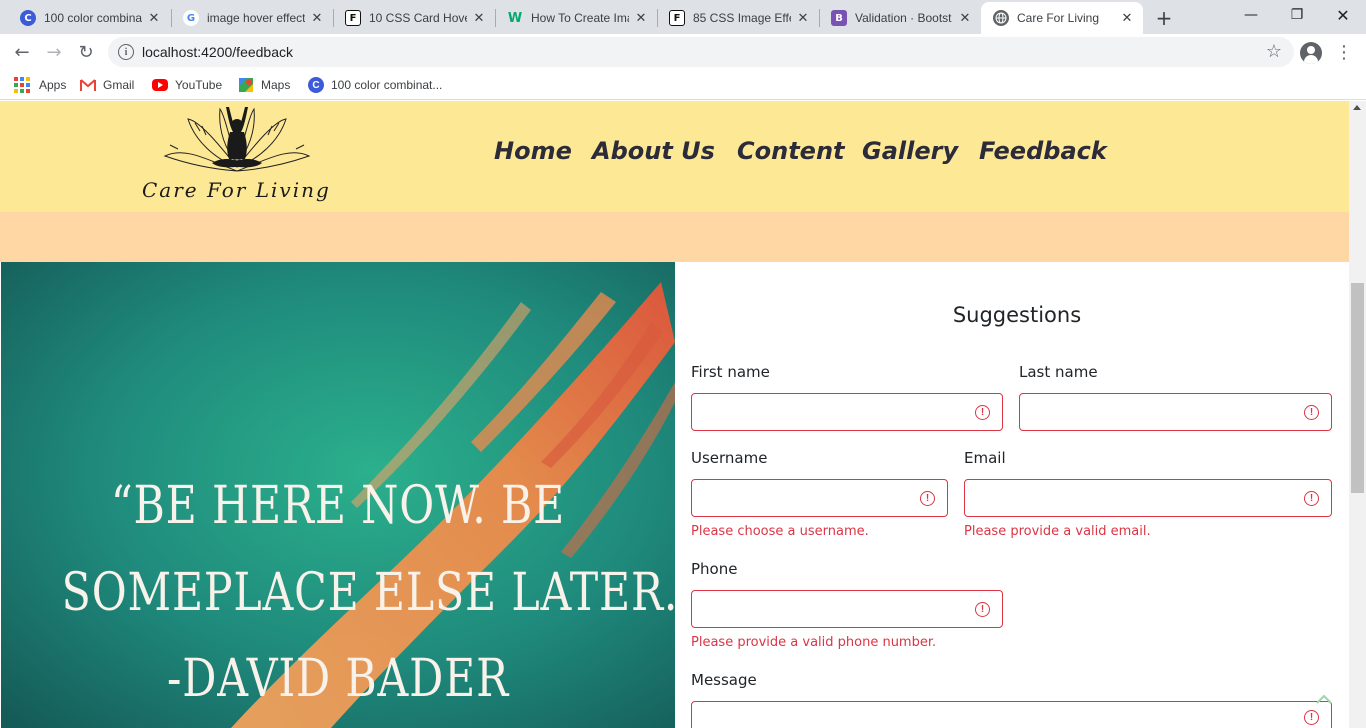 The image size is (1366, 728). I want to click on browser-toolbar: ← → ↻ i localhost:4200/feedback ☆ ⋮, so click(683, 52).